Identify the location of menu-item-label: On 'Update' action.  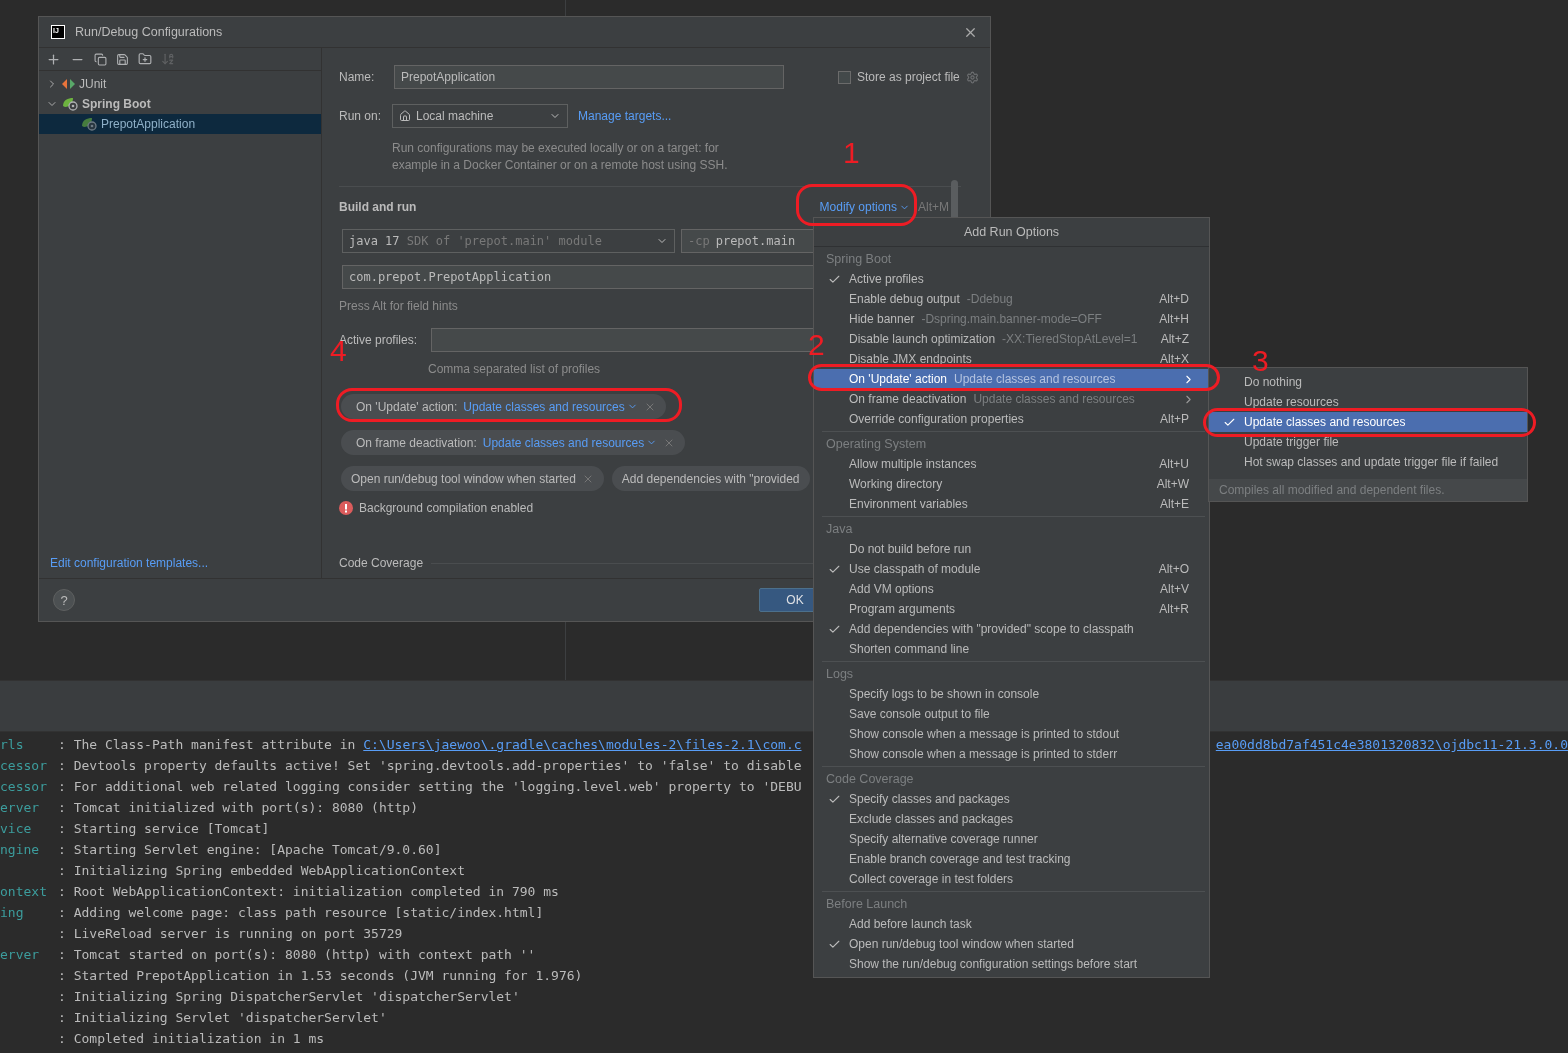
(898, 379).